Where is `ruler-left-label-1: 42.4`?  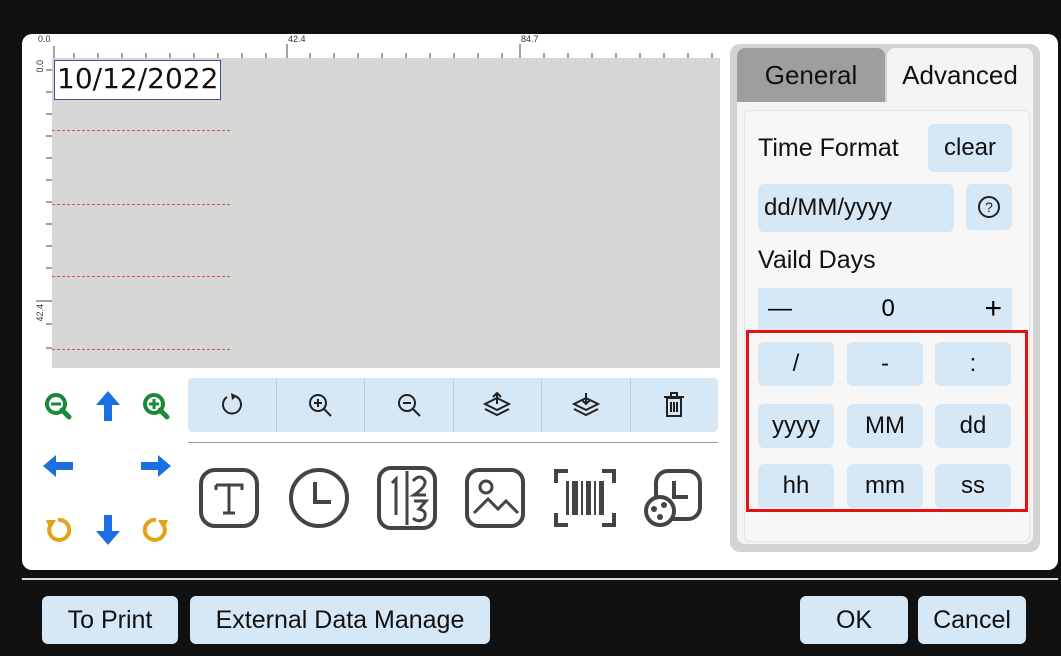 ruler-left-label-1: 42.4 is located at coordinates (40, 313).